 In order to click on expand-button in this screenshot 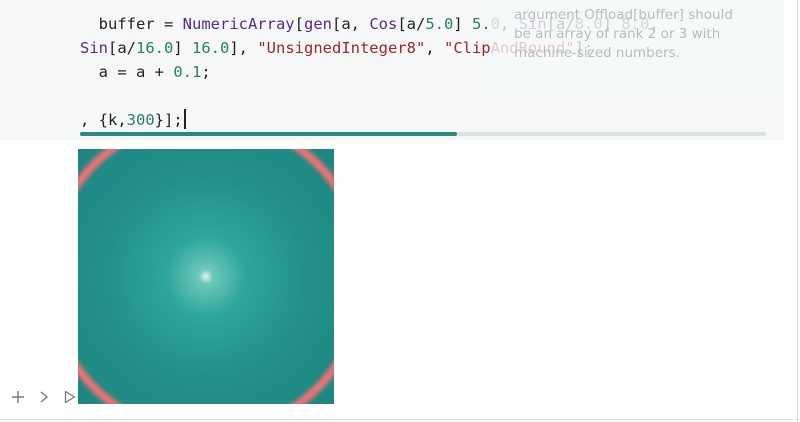, I will do `click(44, 397)`.